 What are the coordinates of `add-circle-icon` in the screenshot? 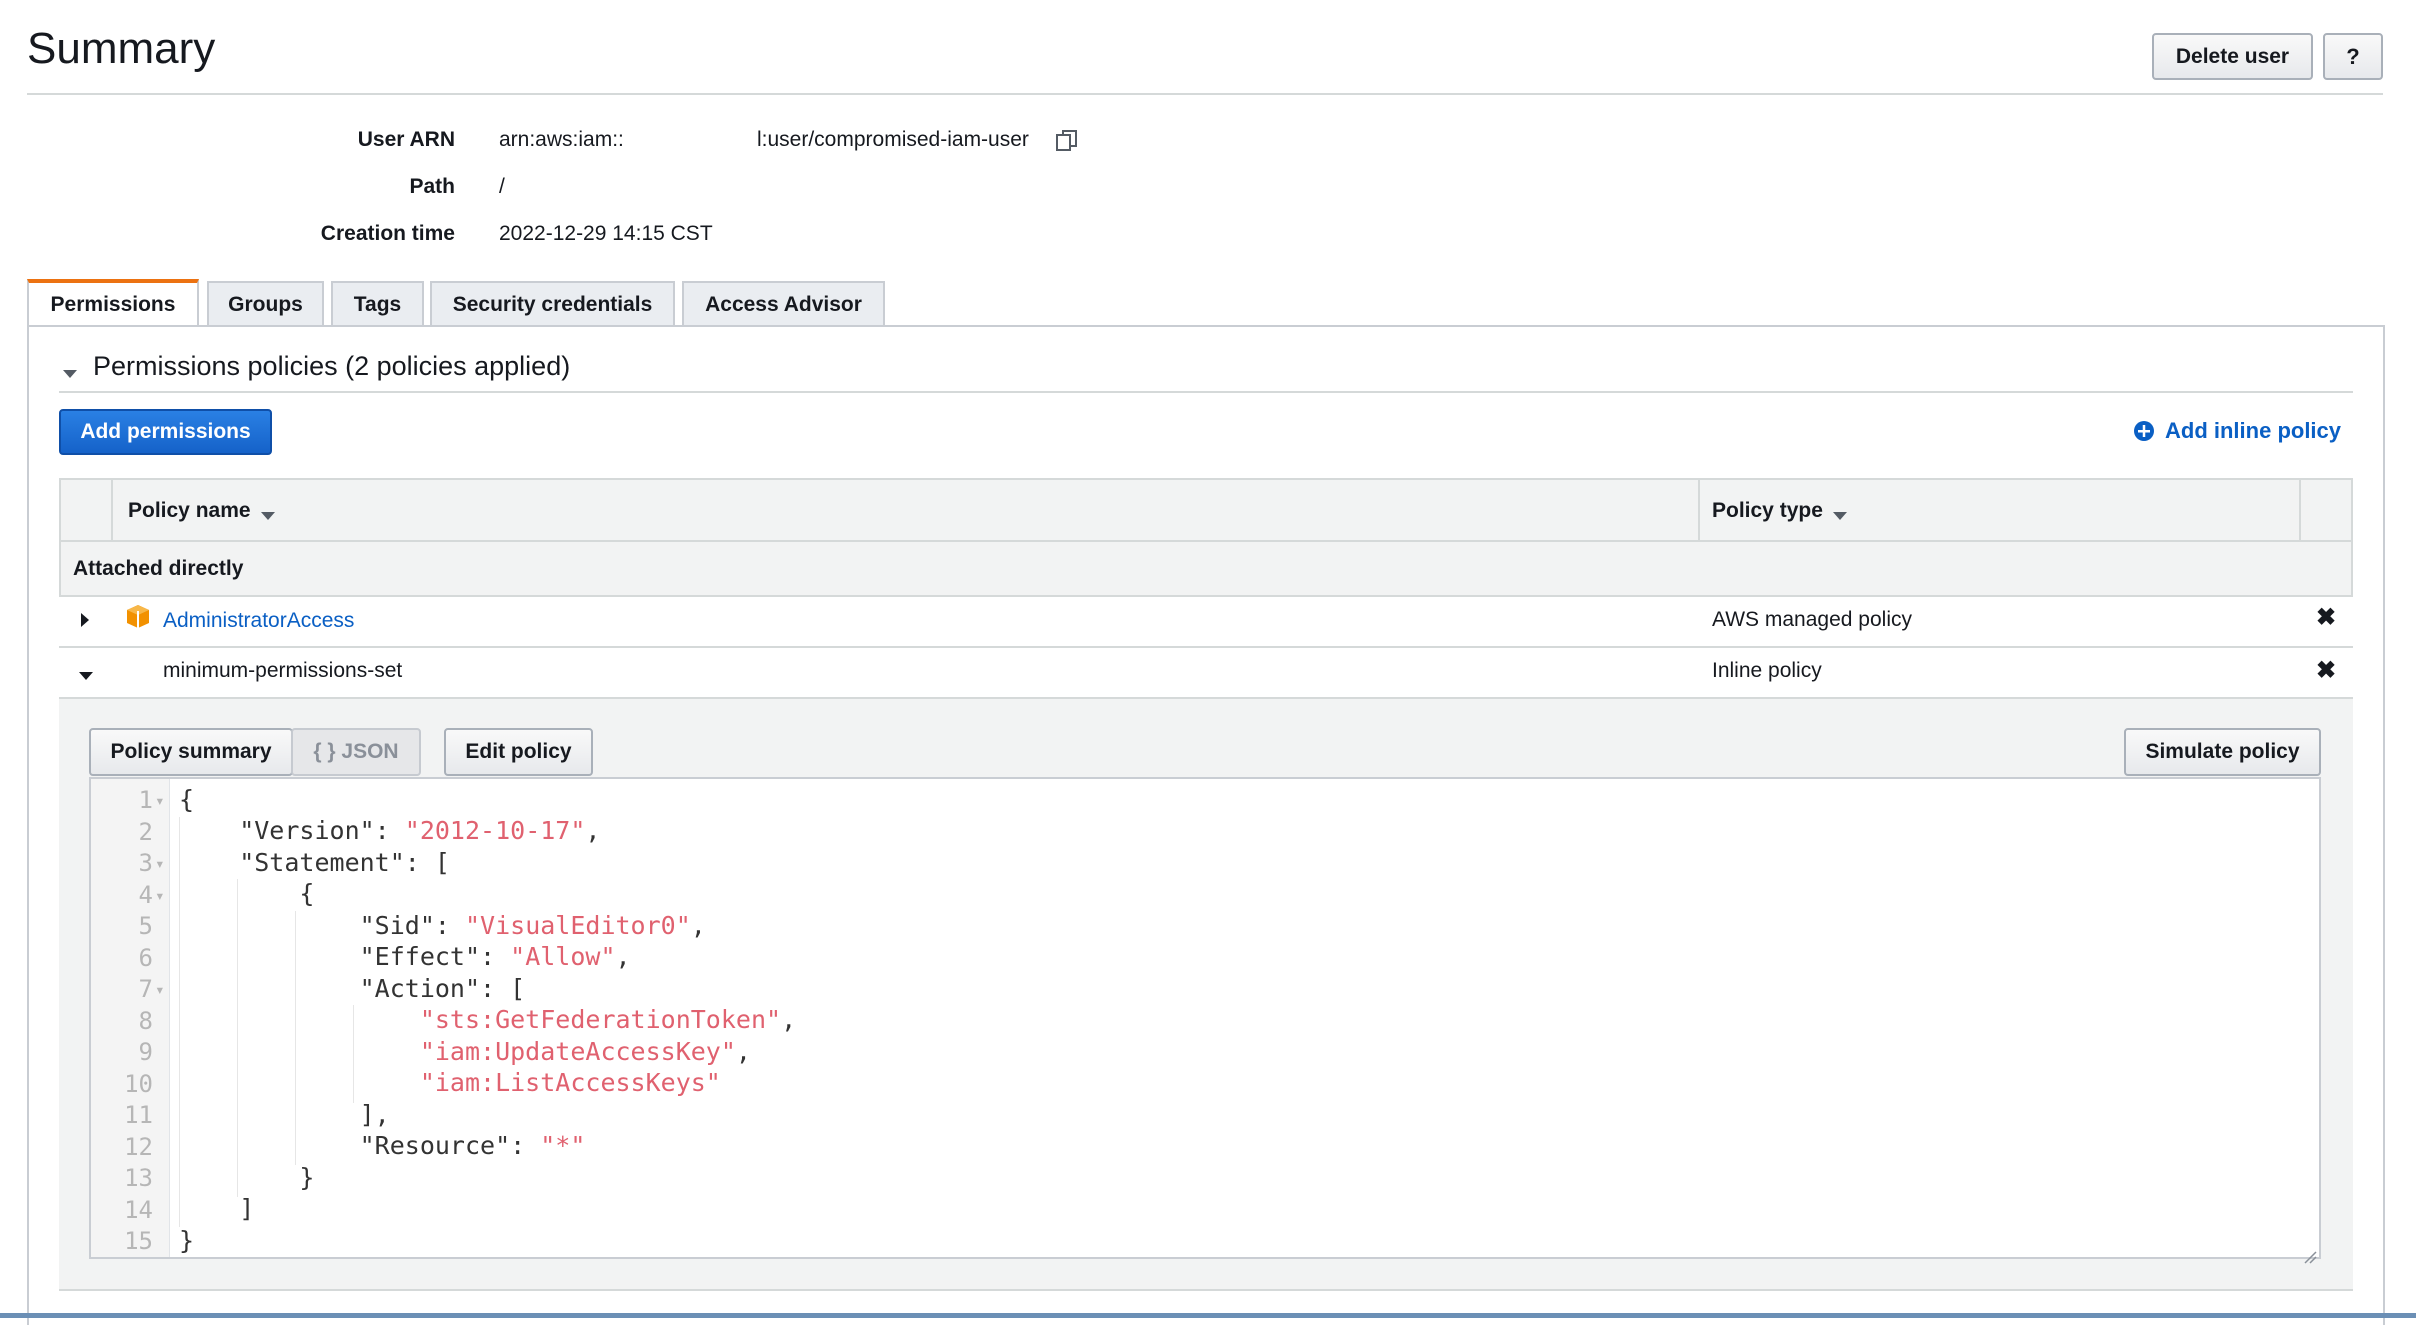 It's located at (2144, 431).